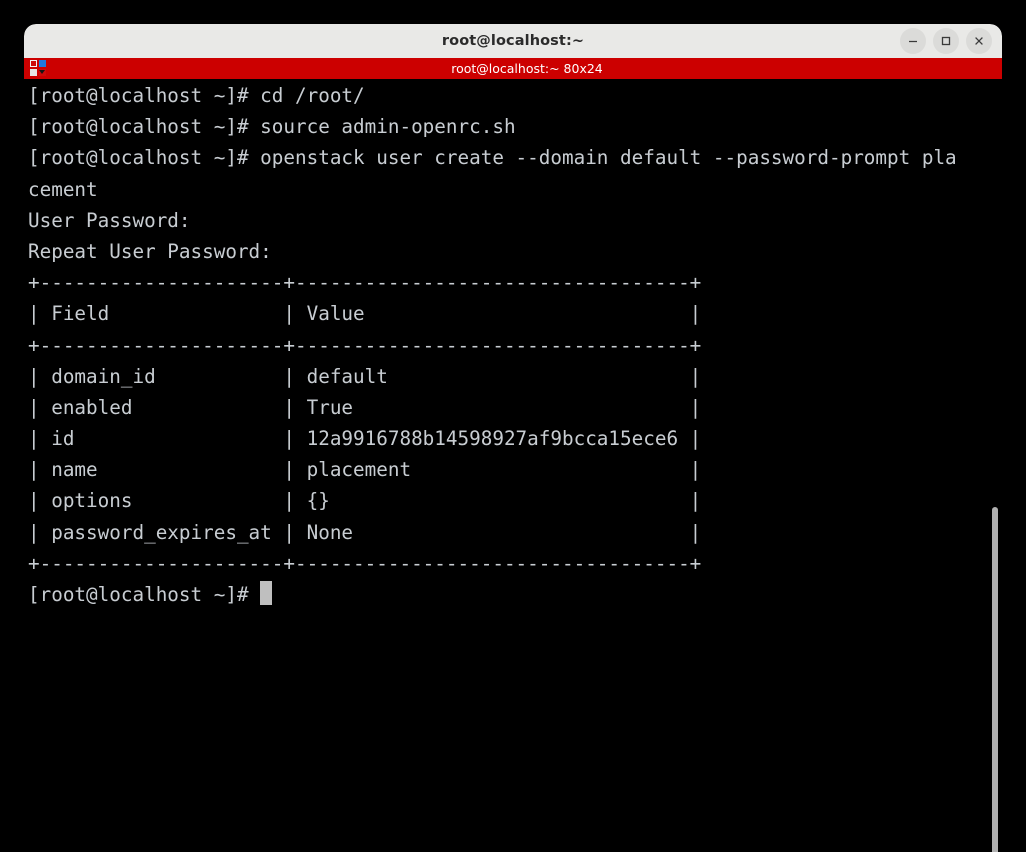 The image size is (1026, 852). I want to click on window-title: root@localhost:~, so click(513, 41).